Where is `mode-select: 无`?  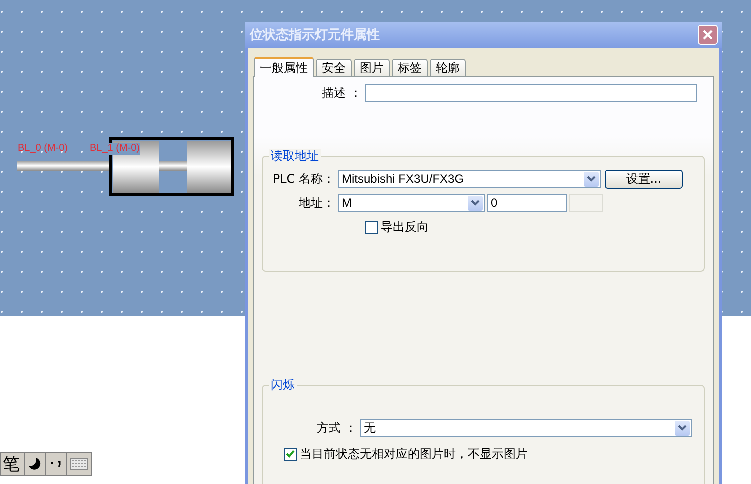
mode-select: 无 is located at coordinates (526, 428).